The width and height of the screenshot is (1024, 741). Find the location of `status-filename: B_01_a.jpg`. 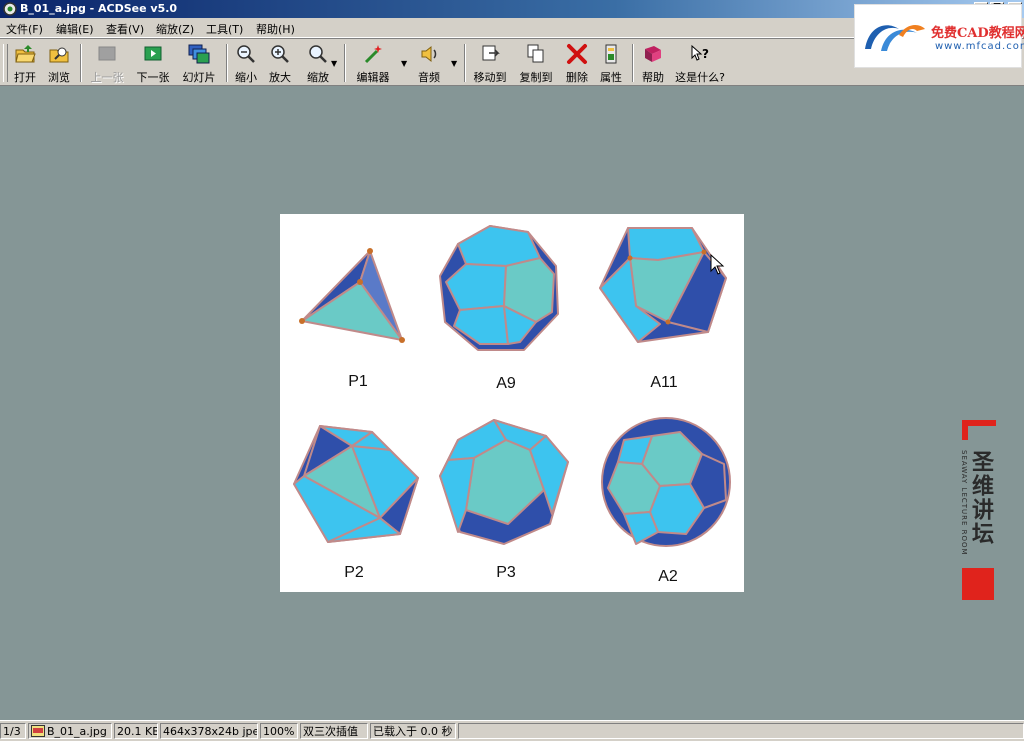

status-filename: B_01_a.jpg is located at coordinates (70, 731).